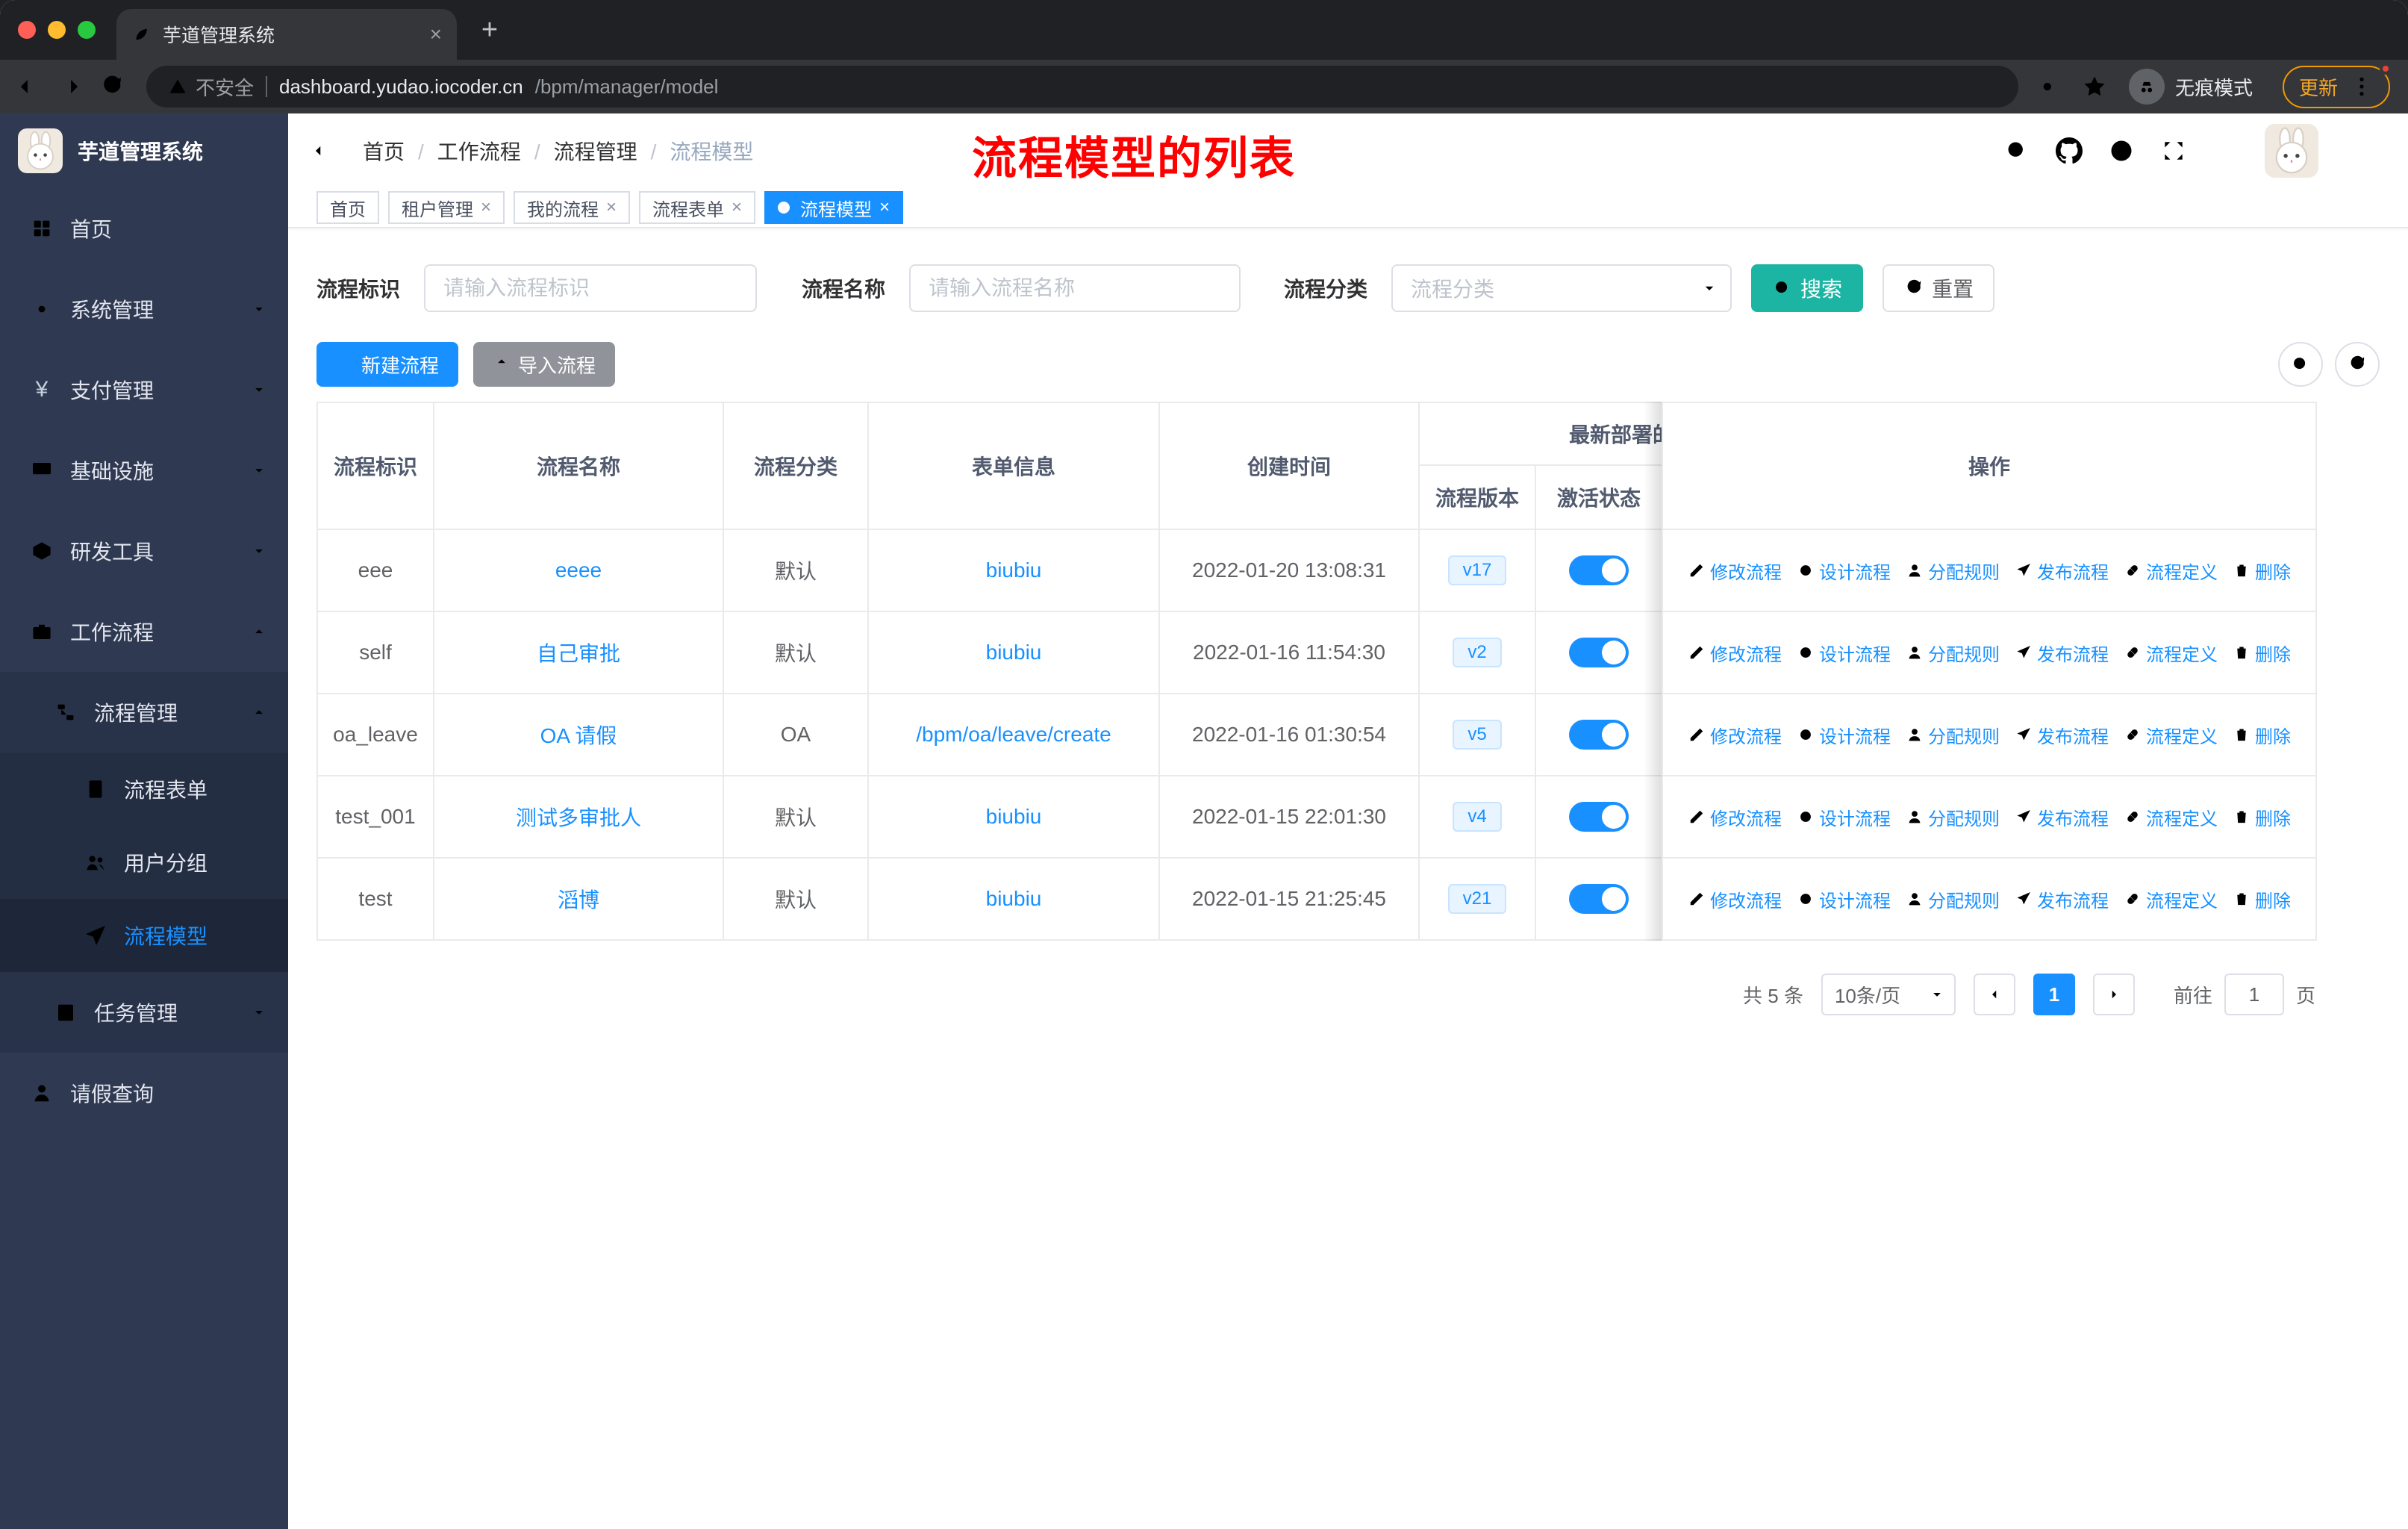 This screenshot has height=1529, width=2408. I want to click on window-zoom-button, so click(87, 30).